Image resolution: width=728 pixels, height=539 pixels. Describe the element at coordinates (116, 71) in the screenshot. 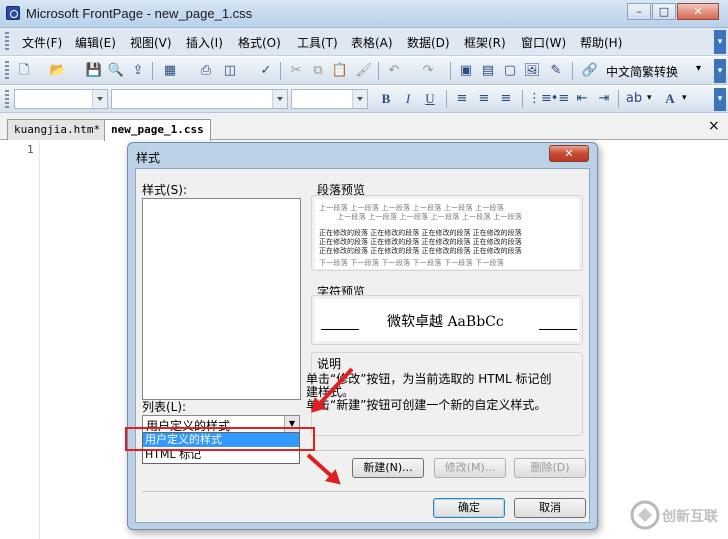

I see `search-icon: 🔍` at that location.